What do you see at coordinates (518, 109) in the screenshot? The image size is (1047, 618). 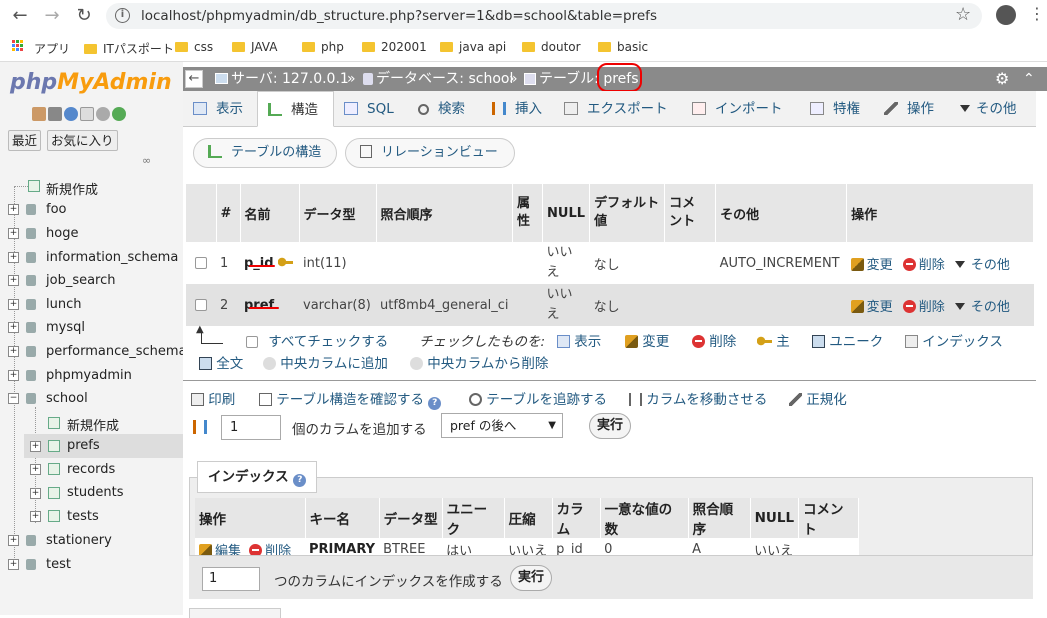 I see `tab-insert: 挿入` at bounding box center [518, 109].